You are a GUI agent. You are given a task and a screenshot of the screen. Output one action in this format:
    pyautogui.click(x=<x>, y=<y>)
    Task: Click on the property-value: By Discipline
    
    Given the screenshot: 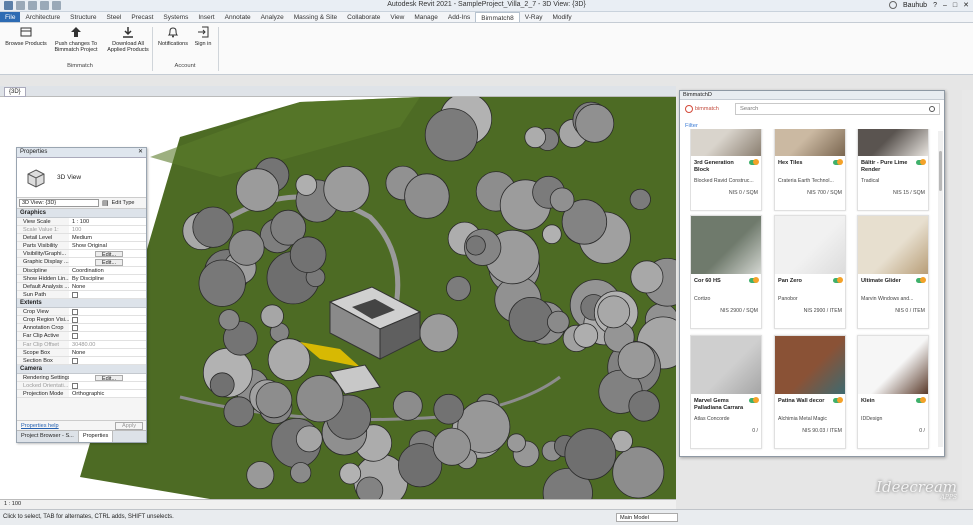 What is the action you would take?
    pyautogui.click(x=107, y=278)
    